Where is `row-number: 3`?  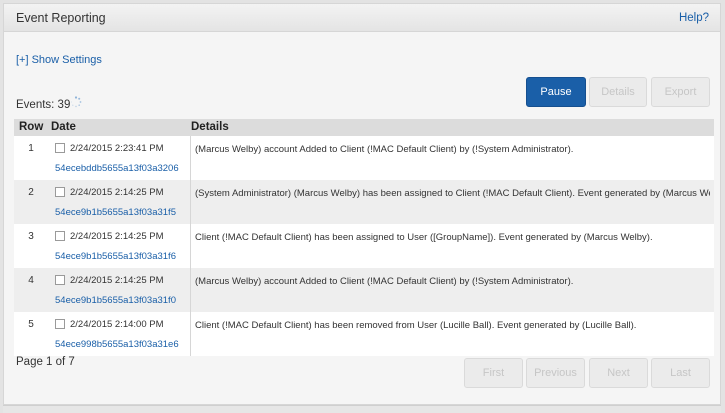 row-number: 3 is located at coordinates (31, 236).